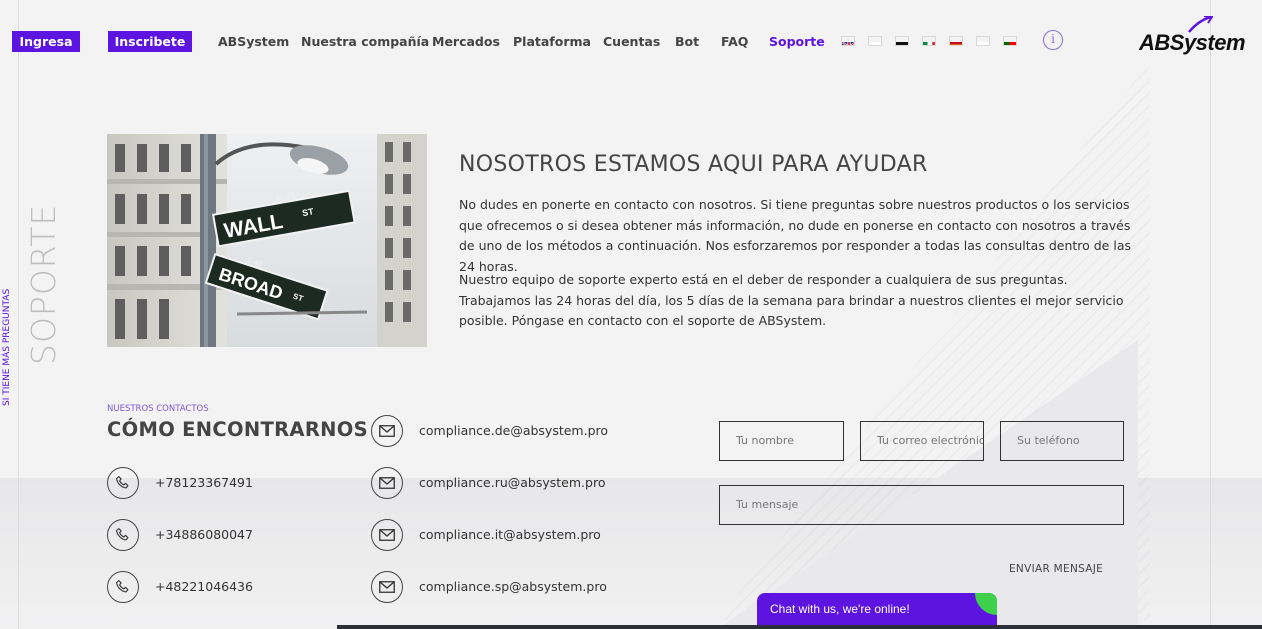  What do you see at coordinates (365, 41) in the screenshot?
I see `nav-item-company: Nuestra compañía` at bounding box center [365, 41].